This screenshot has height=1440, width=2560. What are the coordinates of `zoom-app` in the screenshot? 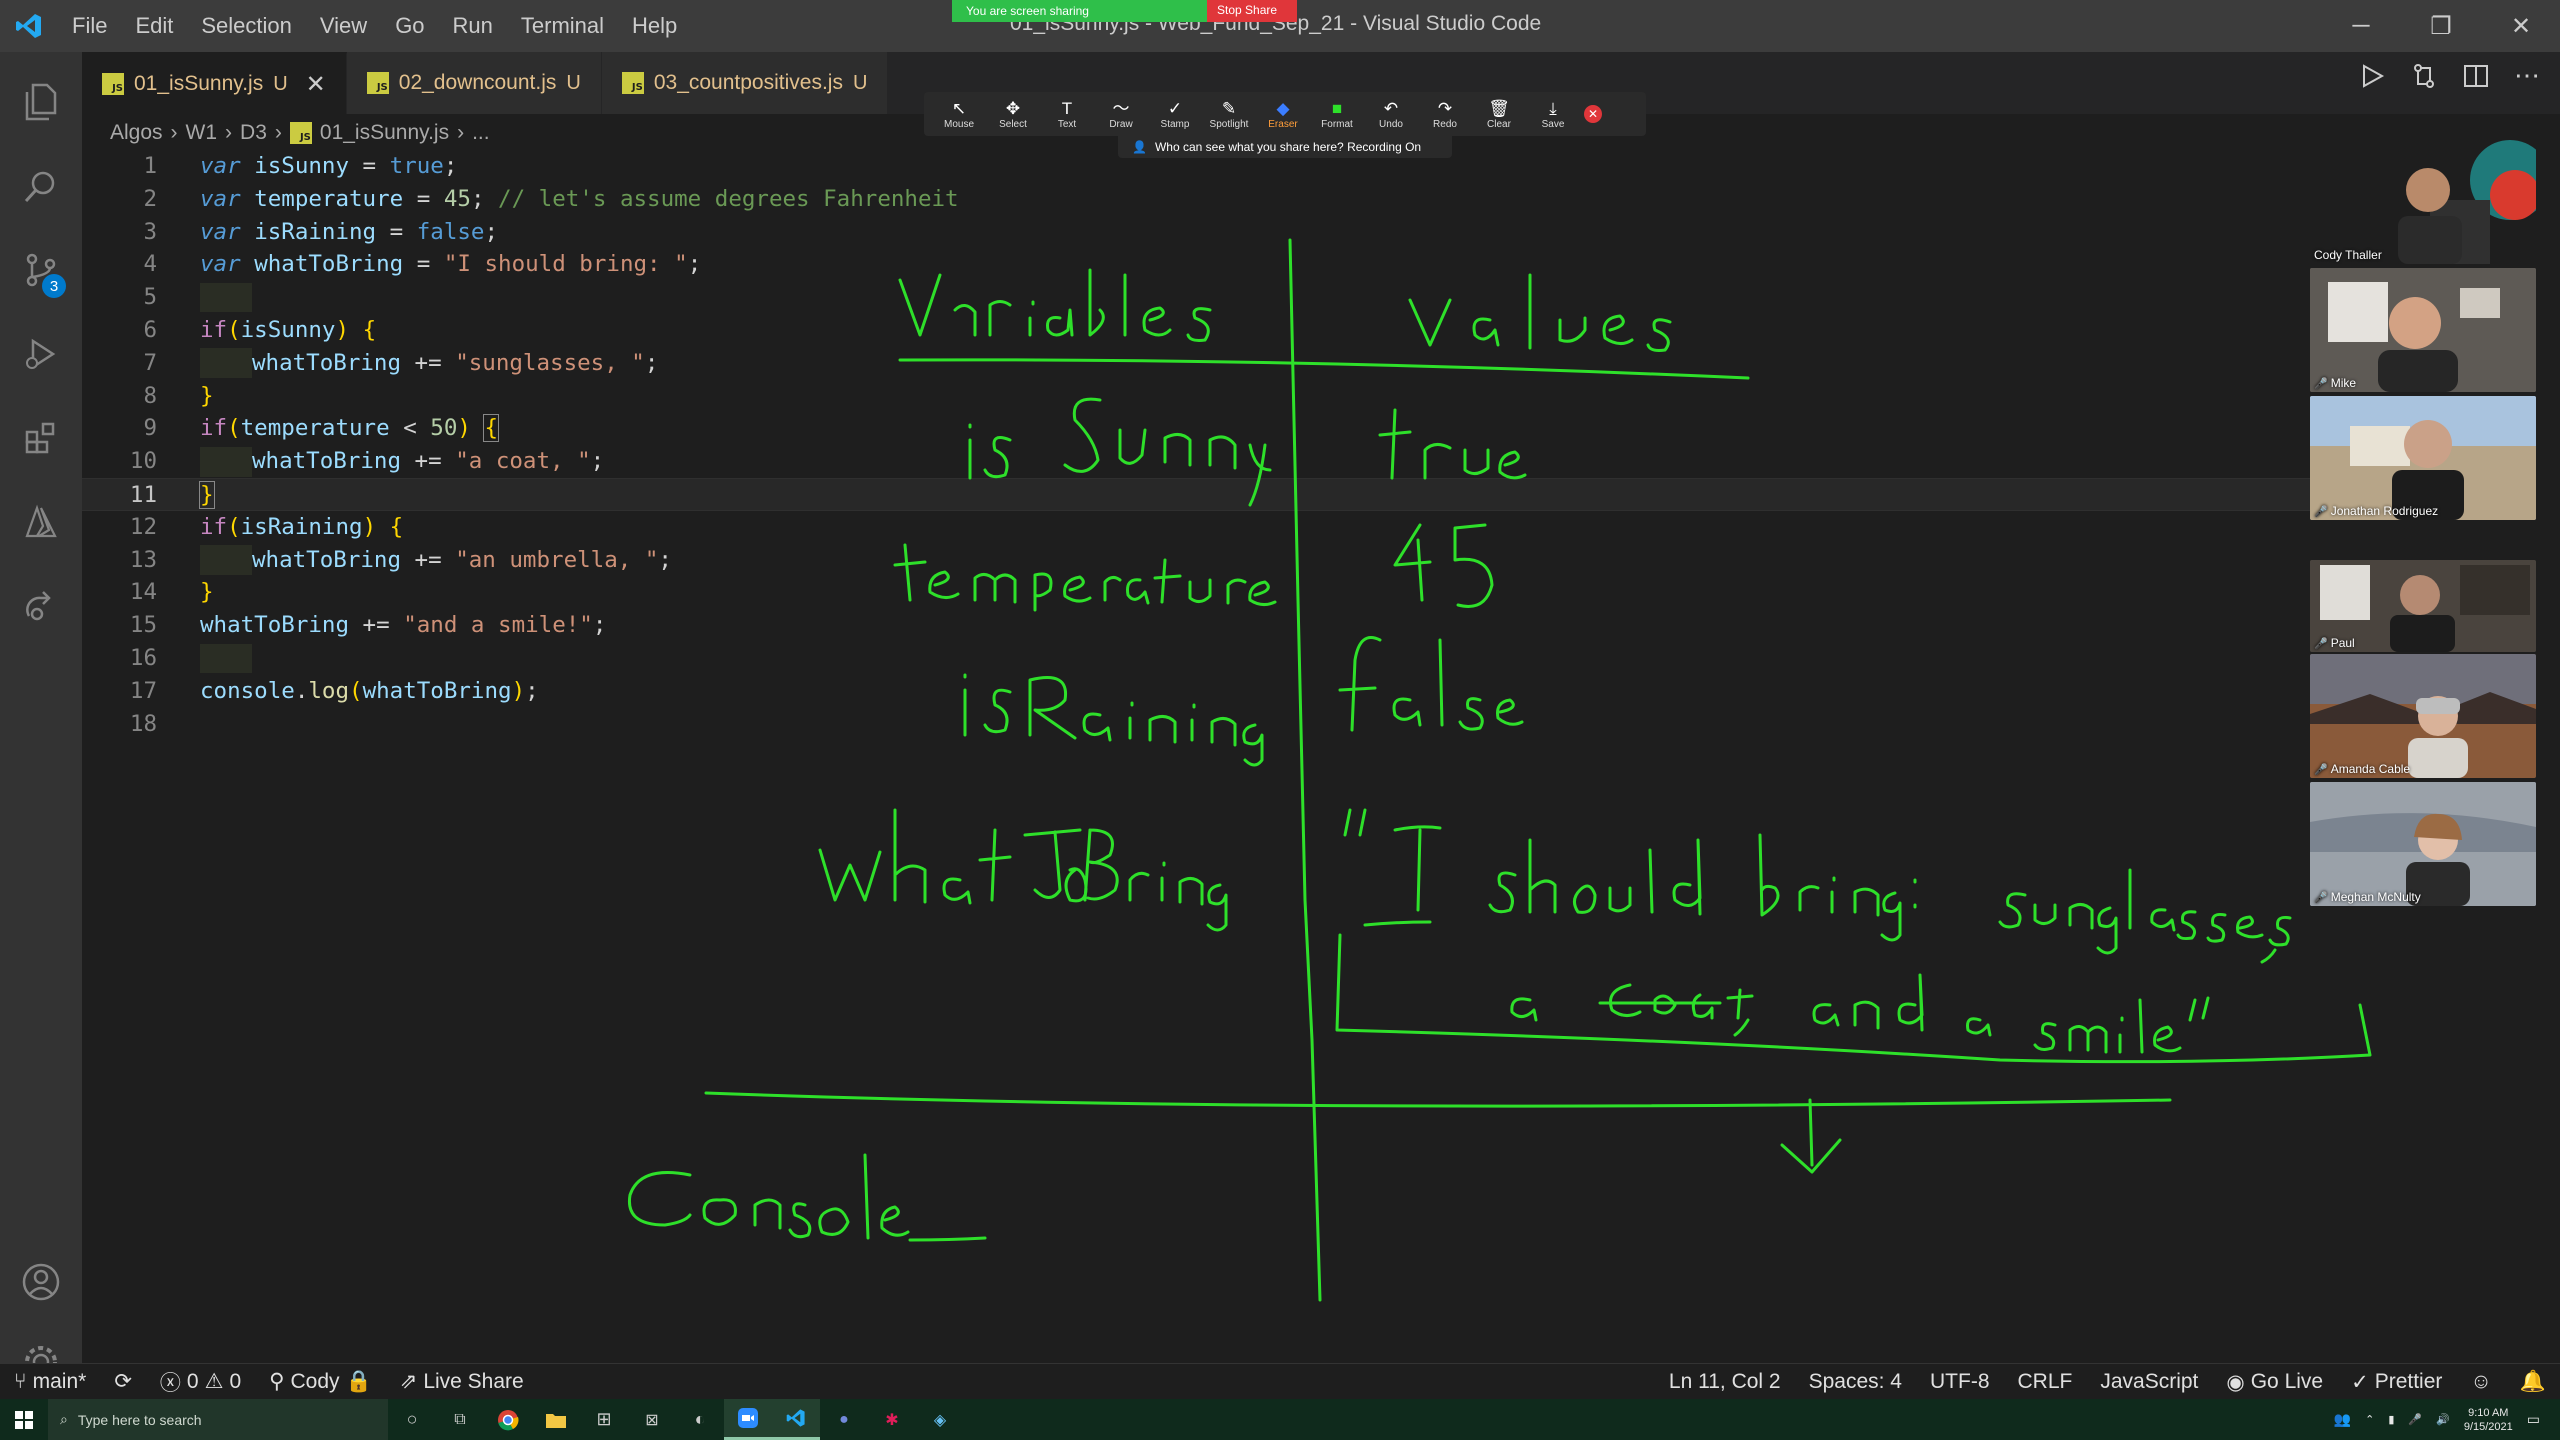 It's located at (748, 1419).